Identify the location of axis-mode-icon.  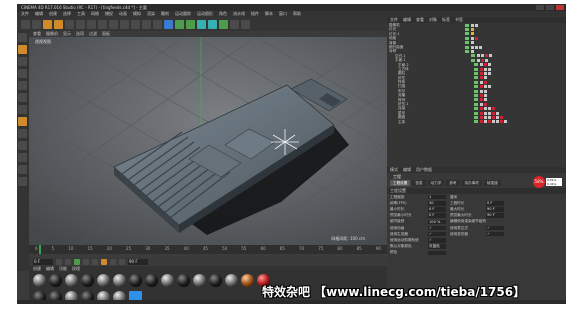
(22, 121).